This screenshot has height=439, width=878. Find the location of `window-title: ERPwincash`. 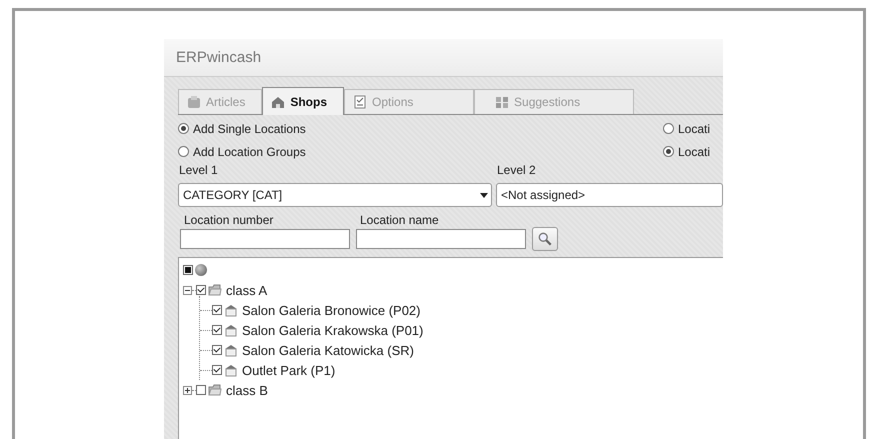

window-title: ERPwincash is located at coordinates (219, 57).